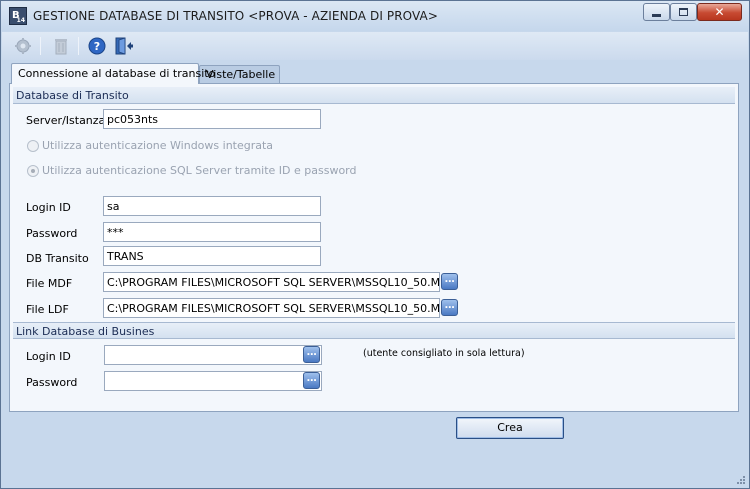  I want to click on delete-button, so click(61, 46).